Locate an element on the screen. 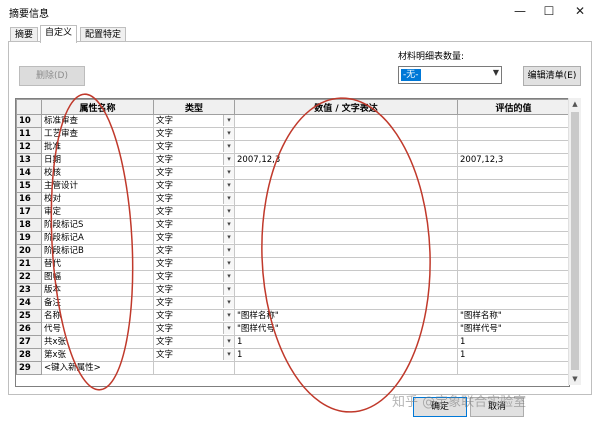 The image size is (600, 423). property-name-cell: 版本 is located at coordinates (97, 290).